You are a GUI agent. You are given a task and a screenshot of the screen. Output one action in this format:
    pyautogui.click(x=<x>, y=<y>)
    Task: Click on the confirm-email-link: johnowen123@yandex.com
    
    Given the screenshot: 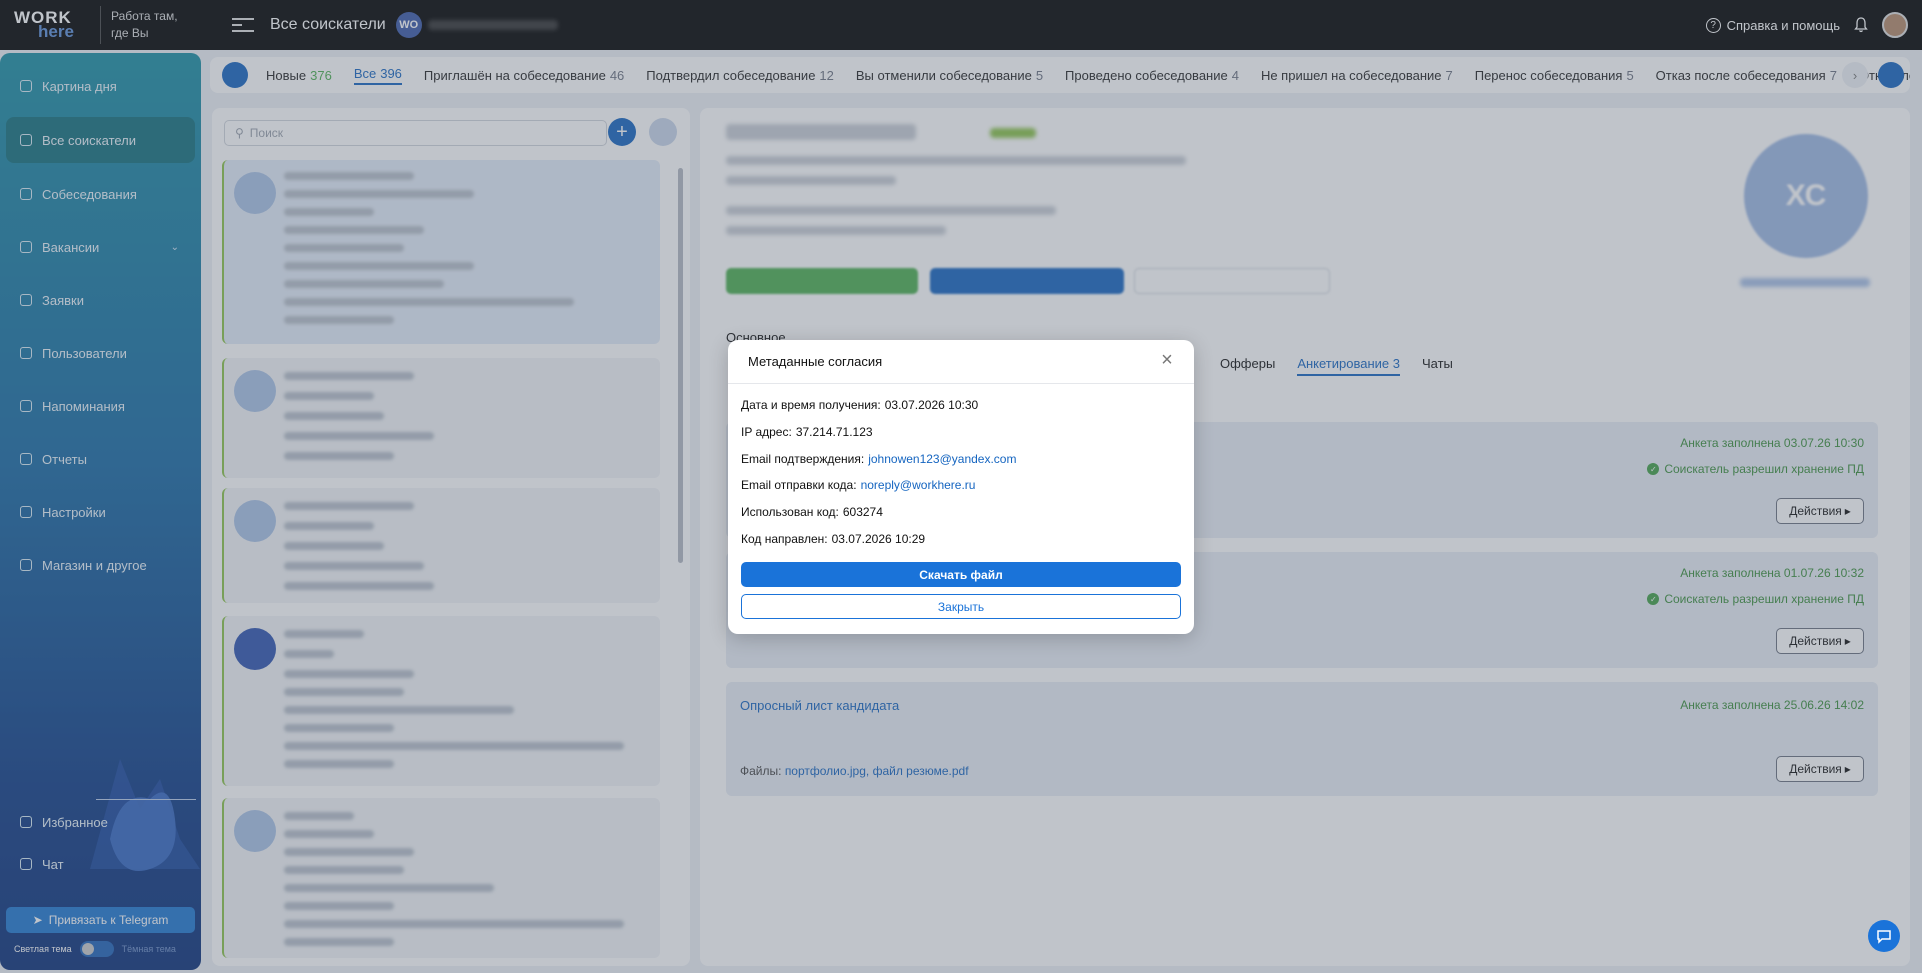 What is the action you would take?
    pyautogui.click(x=942, y=459)
    